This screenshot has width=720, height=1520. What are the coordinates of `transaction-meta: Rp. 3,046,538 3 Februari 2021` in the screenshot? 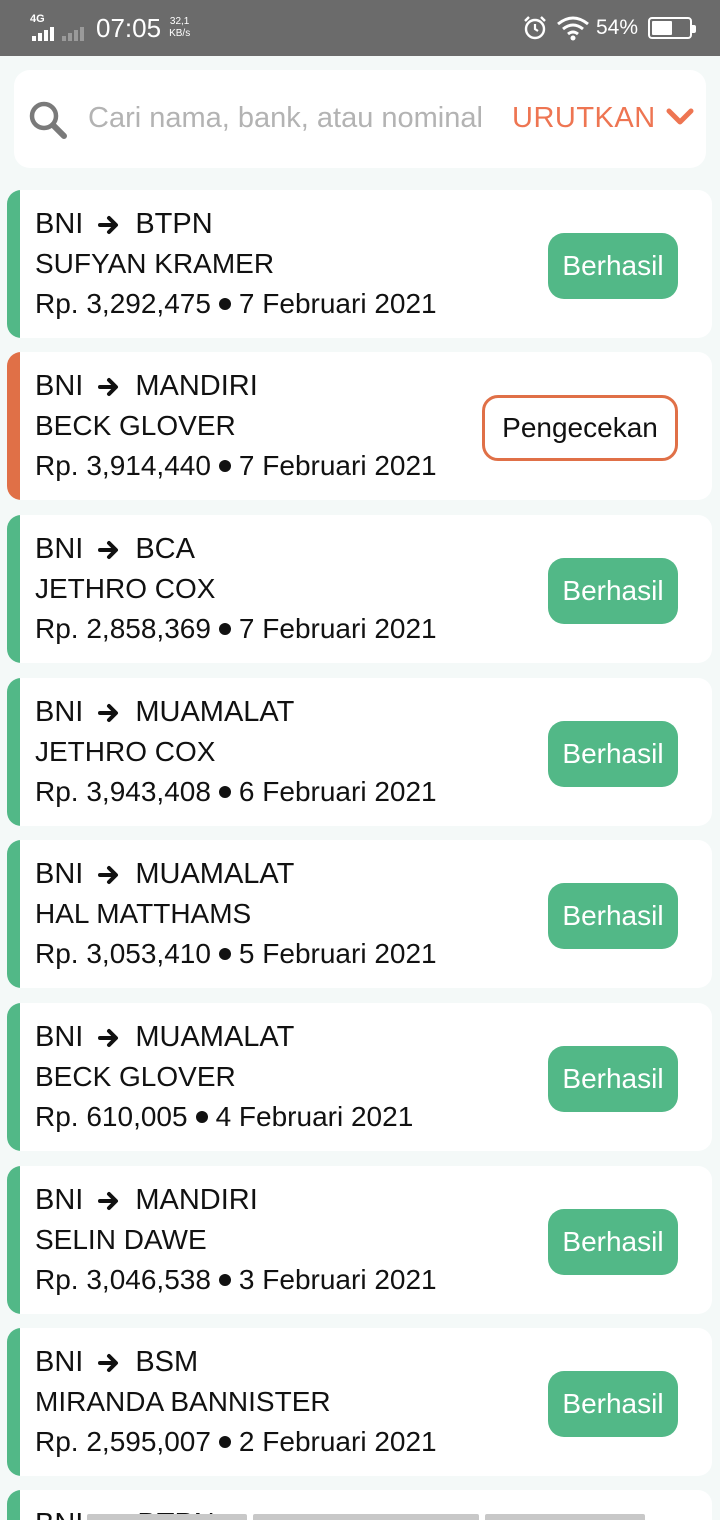 It's located at (236, 1280).